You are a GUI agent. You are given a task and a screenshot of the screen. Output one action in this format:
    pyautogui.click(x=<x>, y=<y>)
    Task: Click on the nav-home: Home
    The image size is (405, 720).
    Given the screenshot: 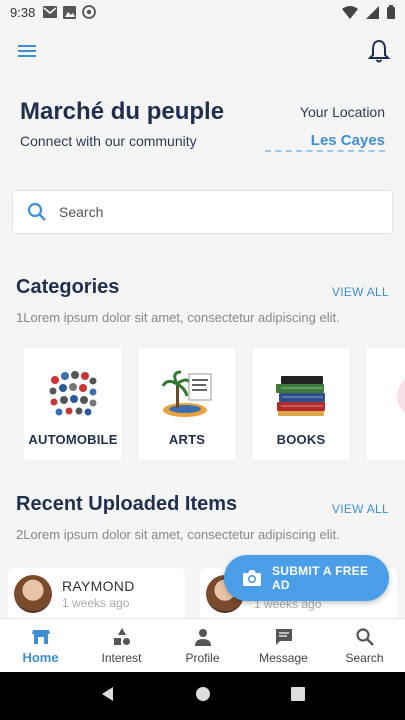 What is the action you would take?
    pyautogui.click(x=40, y=645)
    